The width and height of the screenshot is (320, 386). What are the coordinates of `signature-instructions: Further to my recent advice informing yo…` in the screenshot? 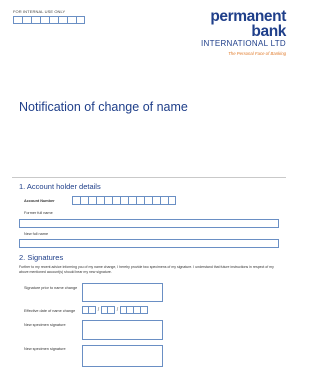 It's located at (146, 269).